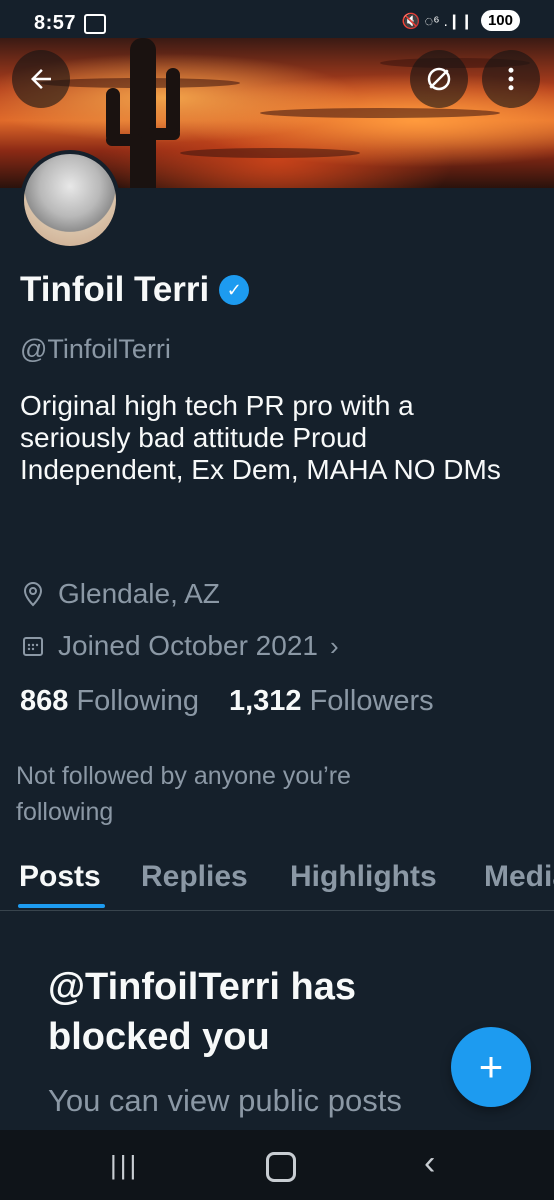 This screenshot has width=554, height=1200. I want to click on location-text: Glendale, AZ, so click(139, 593).